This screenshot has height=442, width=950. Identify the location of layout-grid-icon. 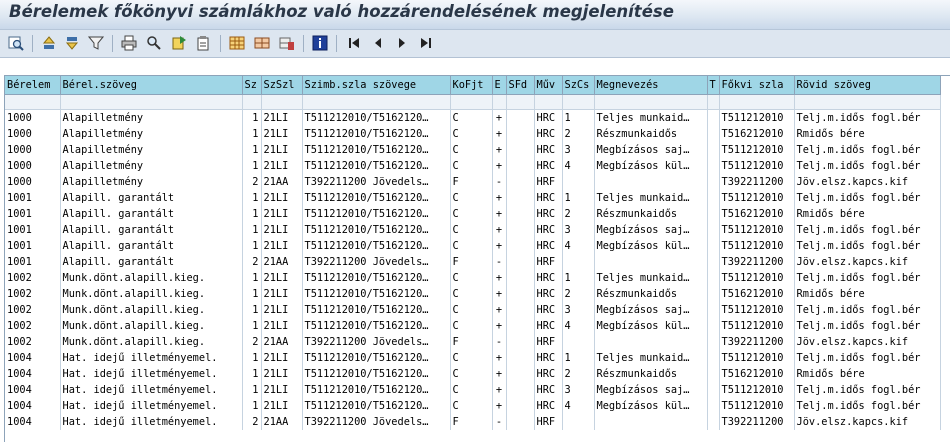
(237, 43).